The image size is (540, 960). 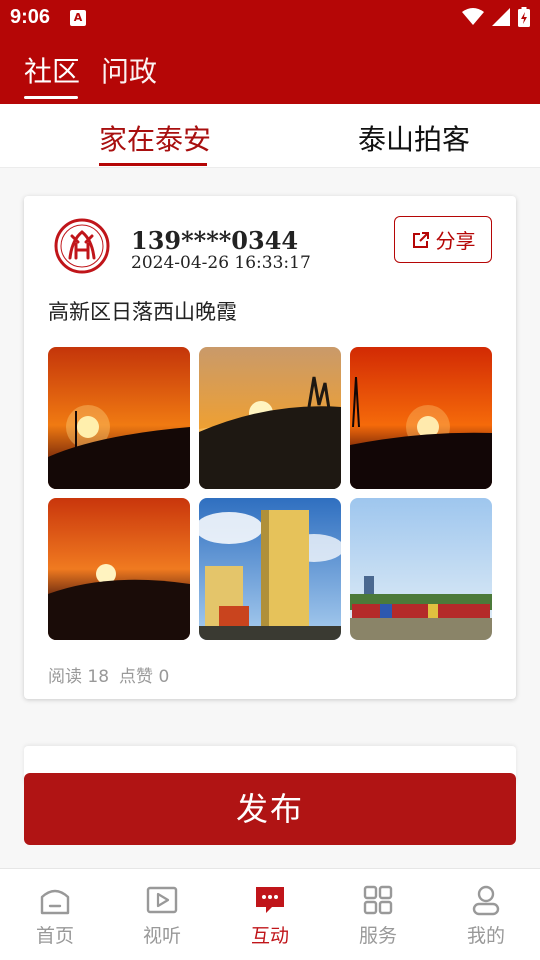 I want to click on status-bar: 9:06 A, so click(x=270, y=18).